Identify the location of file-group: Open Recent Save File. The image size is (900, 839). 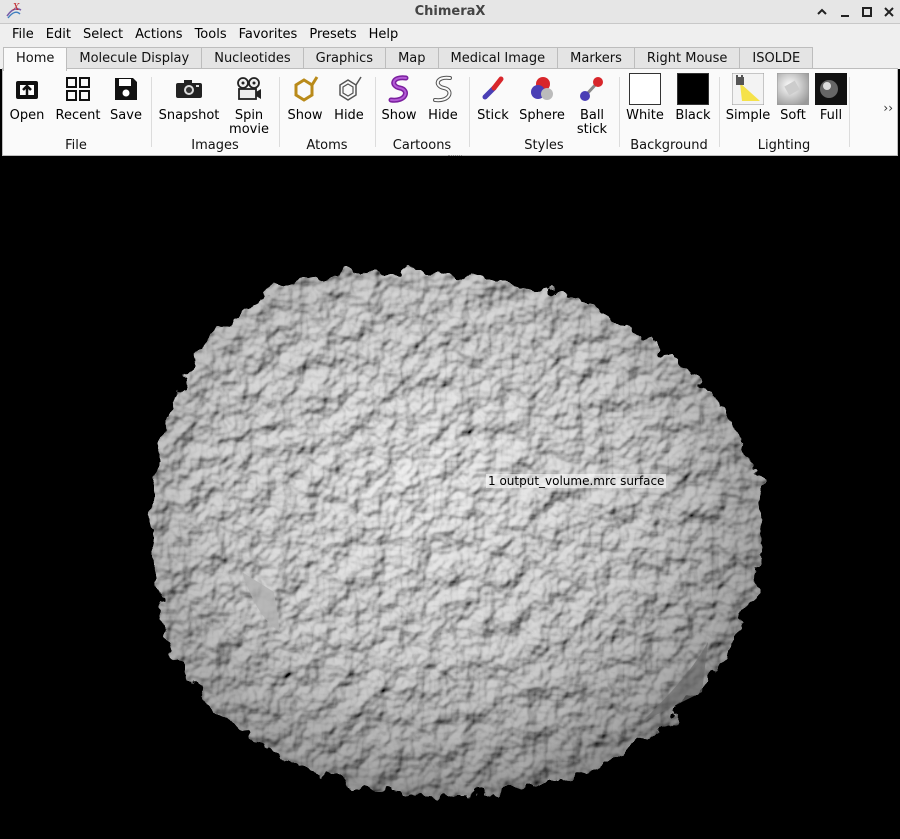
(76, 112).